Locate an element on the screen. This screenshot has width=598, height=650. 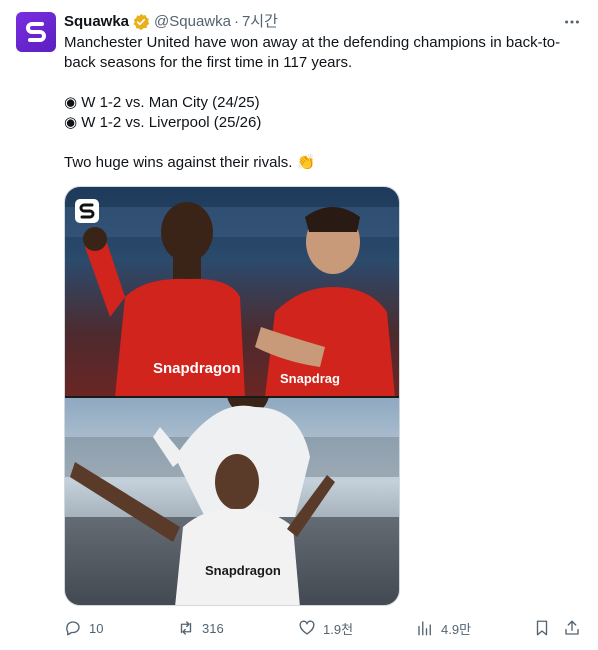
squawka-watermark-icon is located at coordinates (87, 211).